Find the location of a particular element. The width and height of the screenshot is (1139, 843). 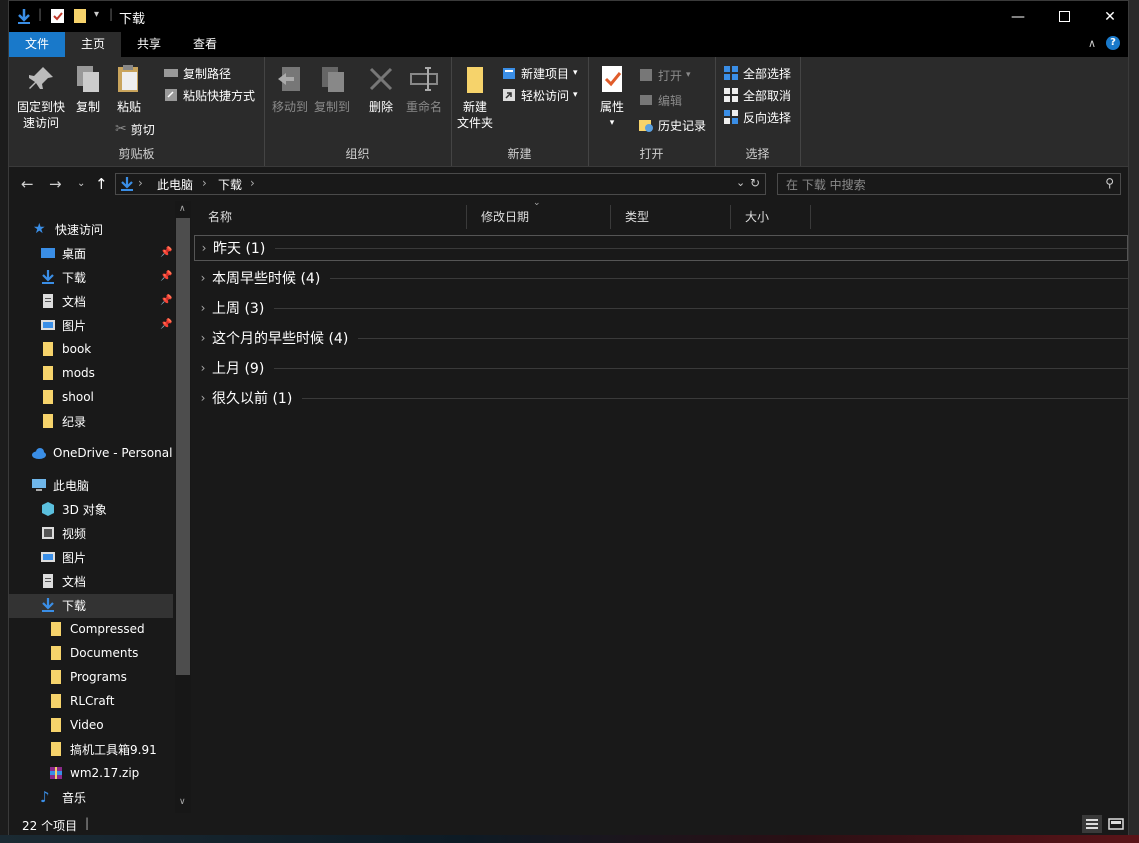

address-bar: › 此电脑 › 下载 › ⌄ ↻ is located at coordinates (440, 184).